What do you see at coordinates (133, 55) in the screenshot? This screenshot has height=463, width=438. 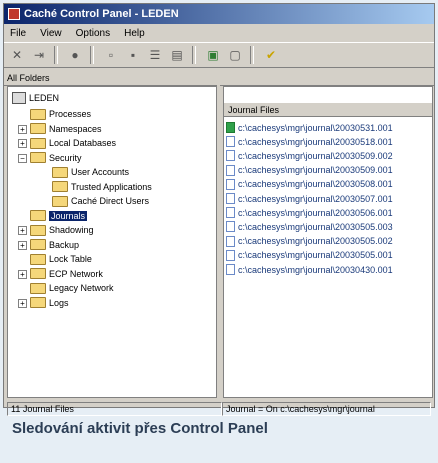 I see `small-icons-icon: ▪` at bounding box center [133, 55].